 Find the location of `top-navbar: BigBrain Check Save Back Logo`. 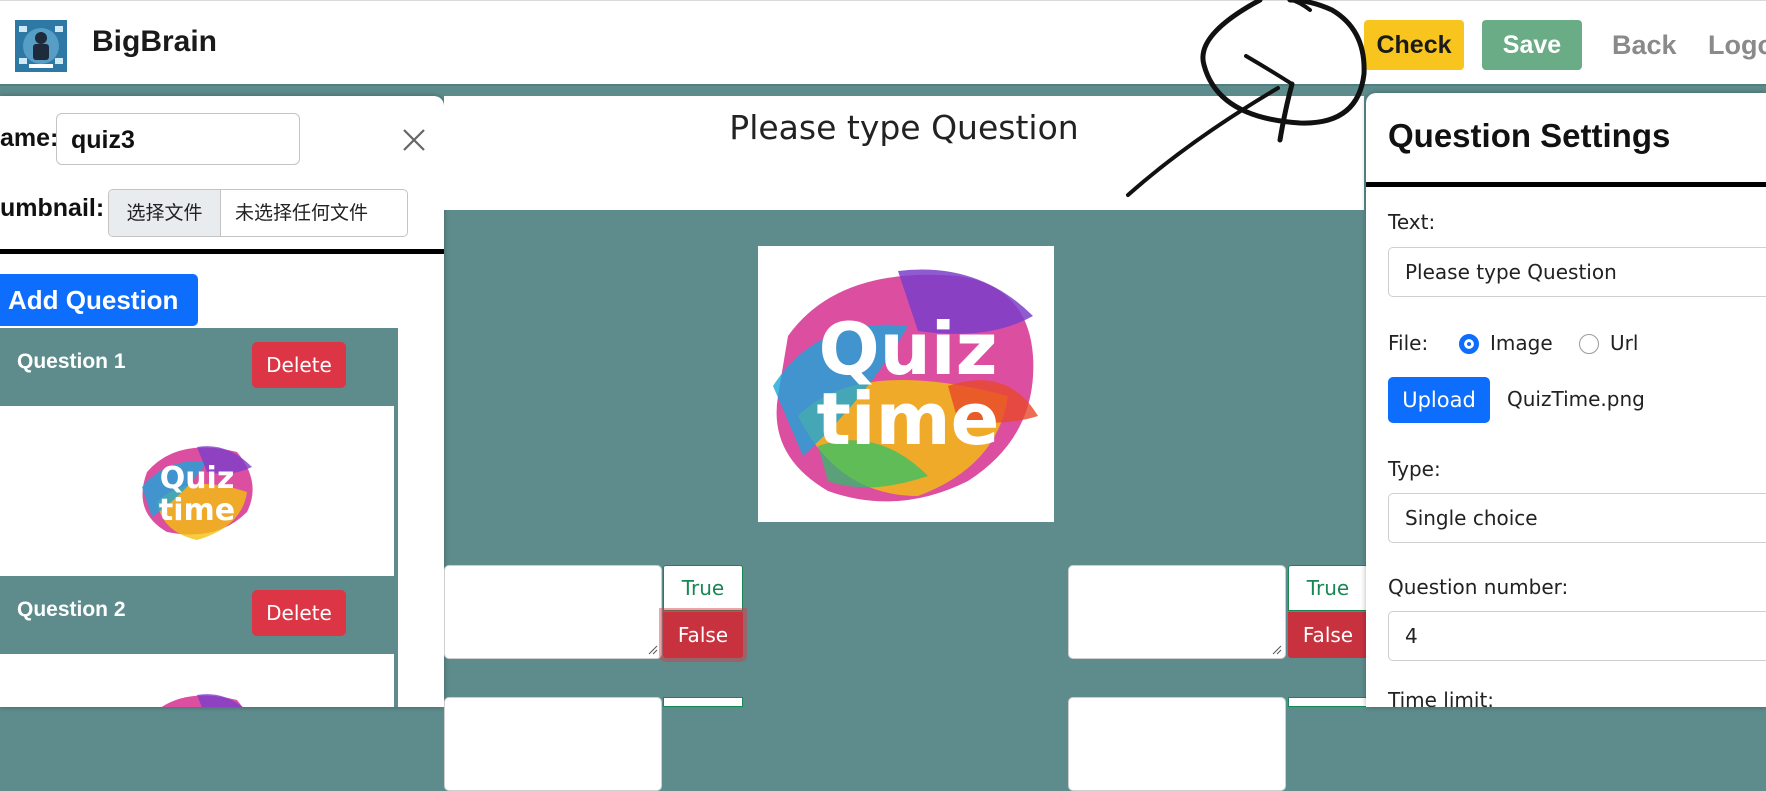

top-navbar: BigBrain Check Save Back Logo is located at coordinates (883, 43).